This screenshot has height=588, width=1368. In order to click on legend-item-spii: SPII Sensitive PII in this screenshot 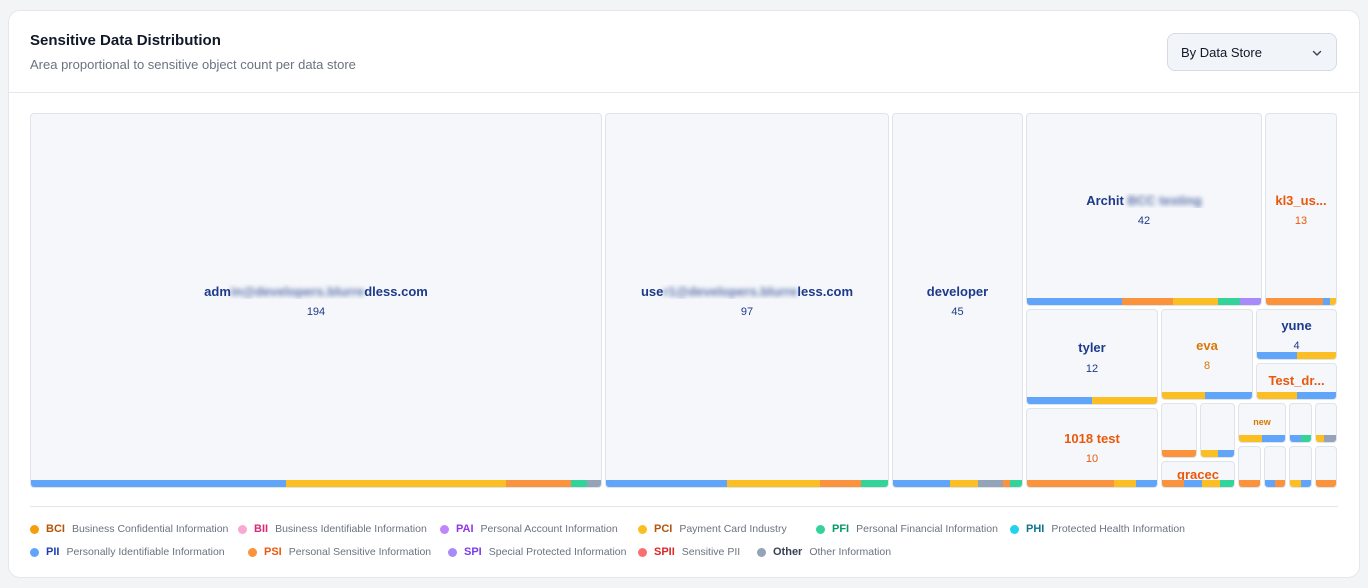, I will do `click(689, 552)`.